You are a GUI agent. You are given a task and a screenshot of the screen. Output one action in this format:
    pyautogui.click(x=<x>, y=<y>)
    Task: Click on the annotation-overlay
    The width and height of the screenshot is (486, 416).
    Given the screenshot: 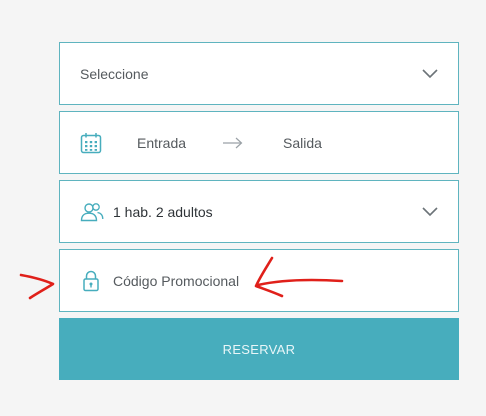 What is the action you would take?
    pyautogui.click(x=181, y=278)
    